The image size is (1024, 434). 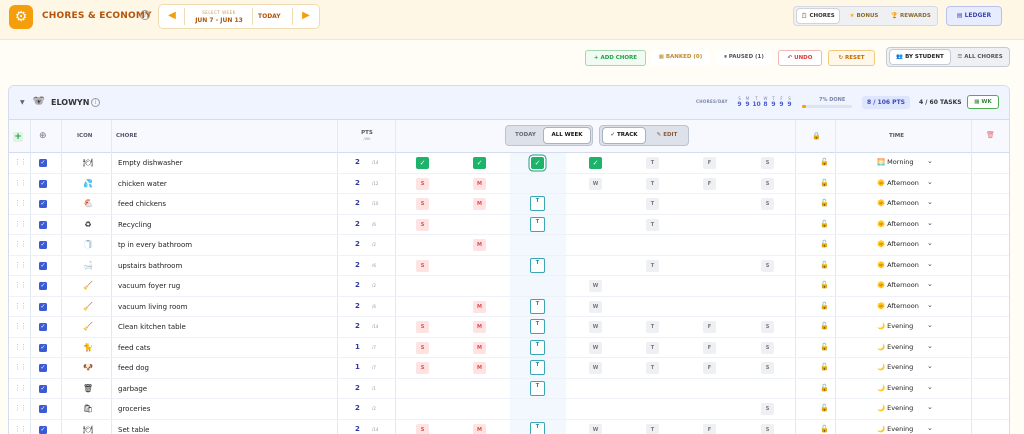 What do you see at coordinates (895, 162) in the screenshot?
I see `time-select: 🌅 Morning` at bounding box center [895, 162].